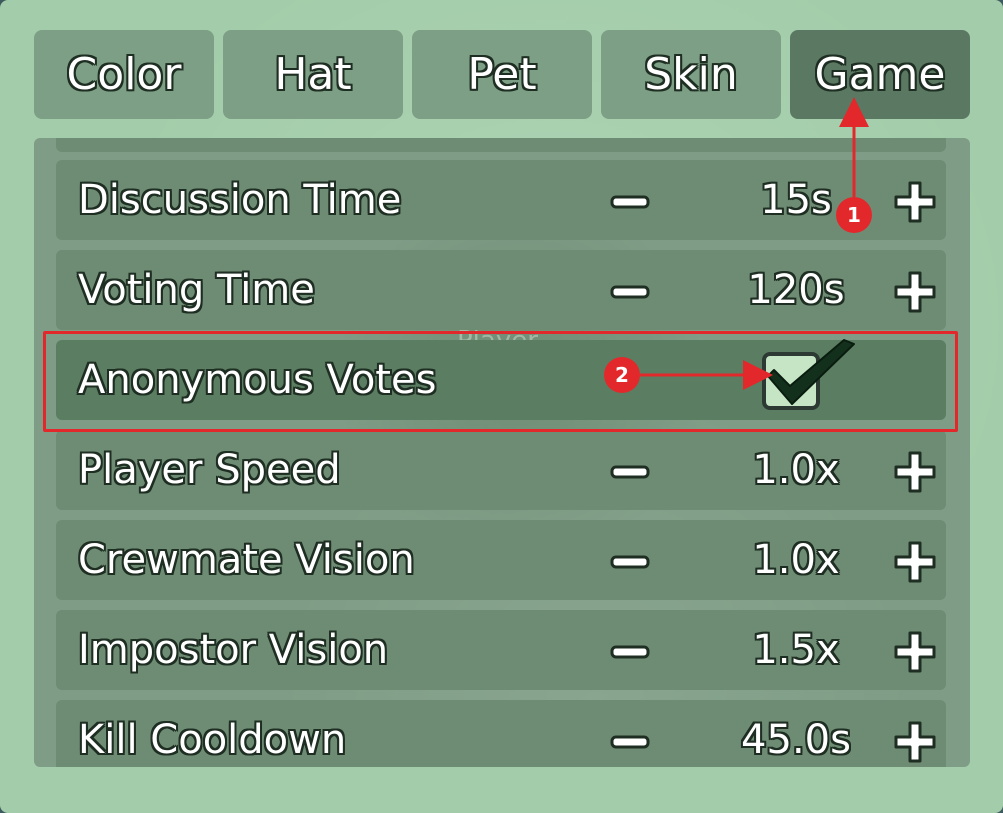 The image size is (1003, 813). Describe the element at coordinates (796, 290) in the screenshot. I see `setting-value: 120s` at that location.